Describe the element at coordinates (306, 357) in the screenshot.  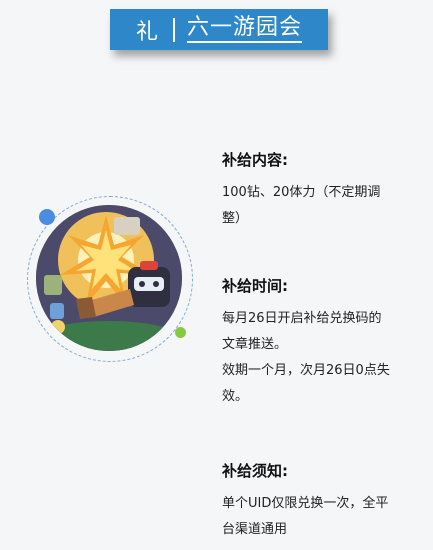
I see `section-text: 每月26日开启补给兑换码的 文章推送。 效期一个月，次月26日0点失 效。` at that location.